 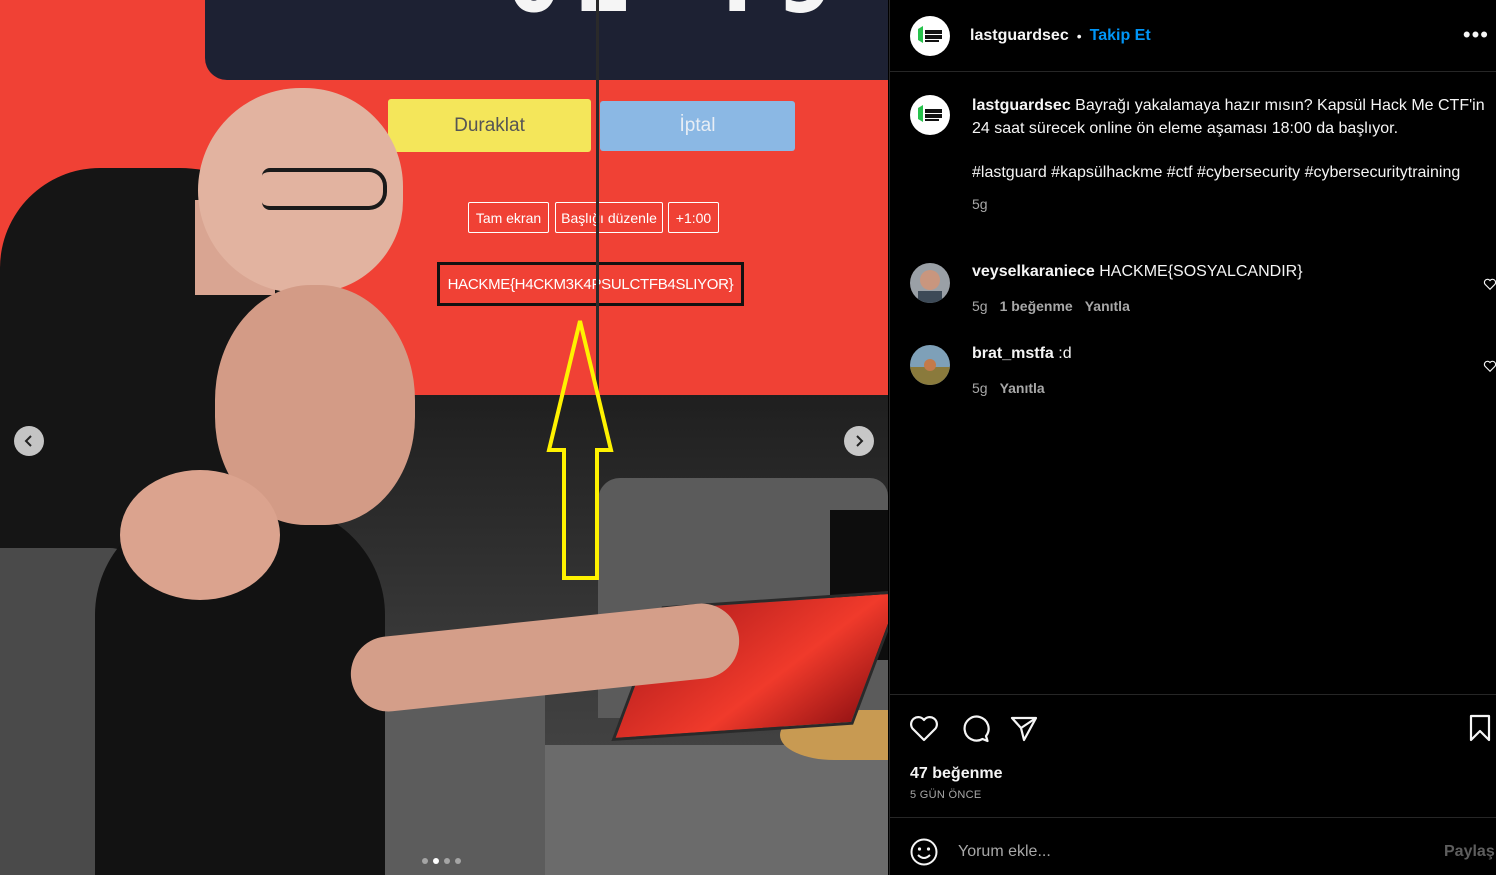 I want to click on timer-text: 01 :9 5 :57, so click(x=696, y=17).